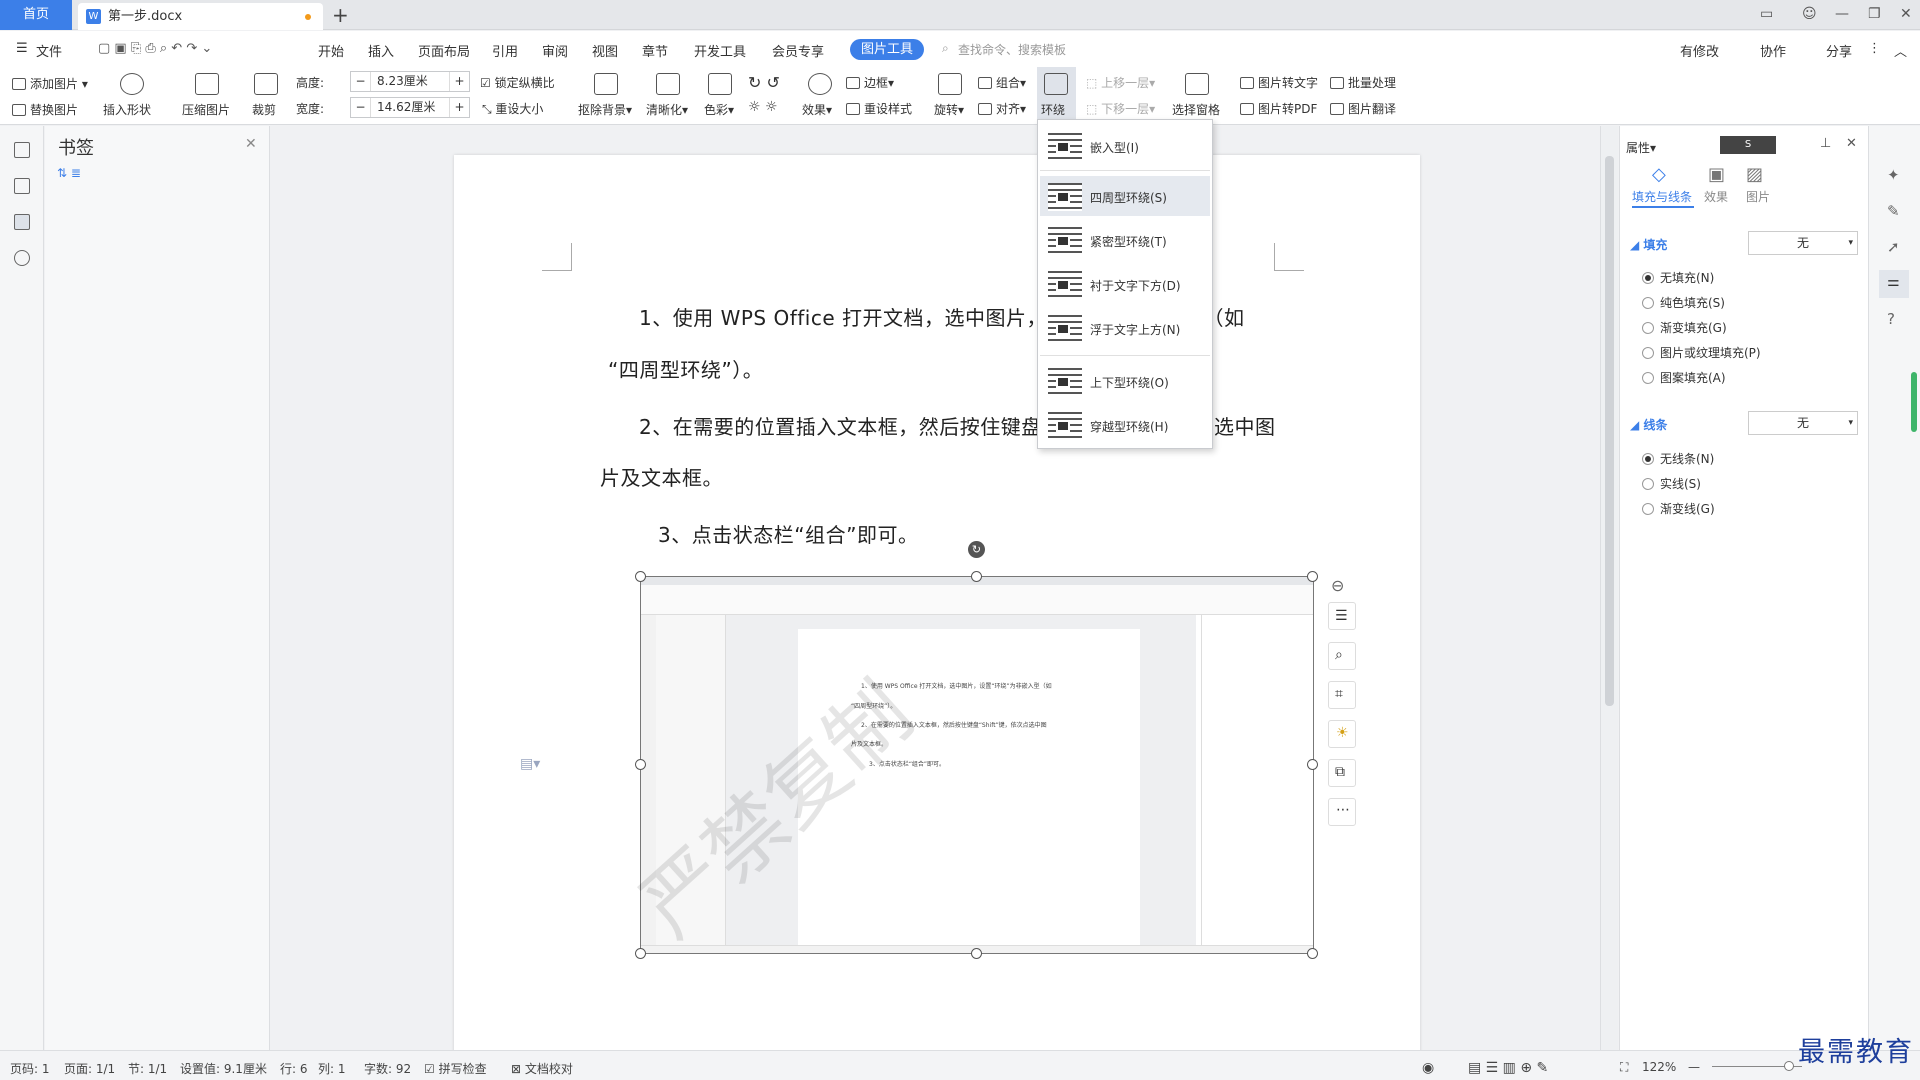 This screenshot has height=1080, width=1920. What do you see at coordinates (879, 108) in the screenshot?
I see `reset-style-button: 重设样式` at bounding box center [879, 108].